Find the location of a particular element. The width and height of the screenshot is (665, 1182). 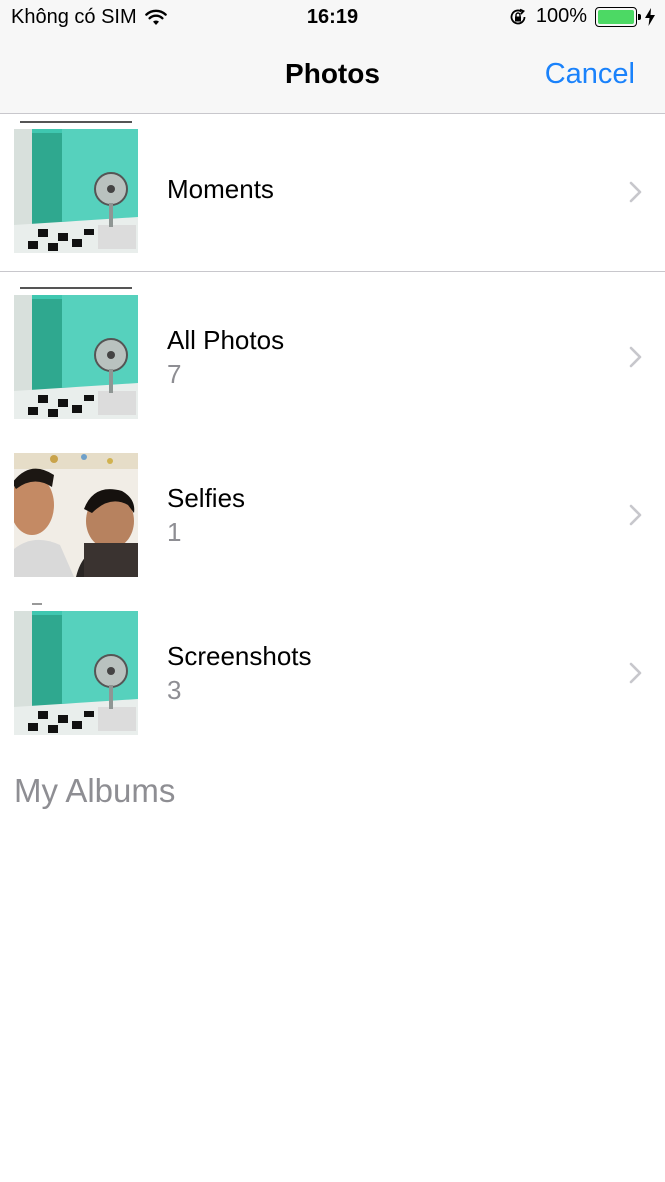

battery-icon is located at coordinates (618, 16).